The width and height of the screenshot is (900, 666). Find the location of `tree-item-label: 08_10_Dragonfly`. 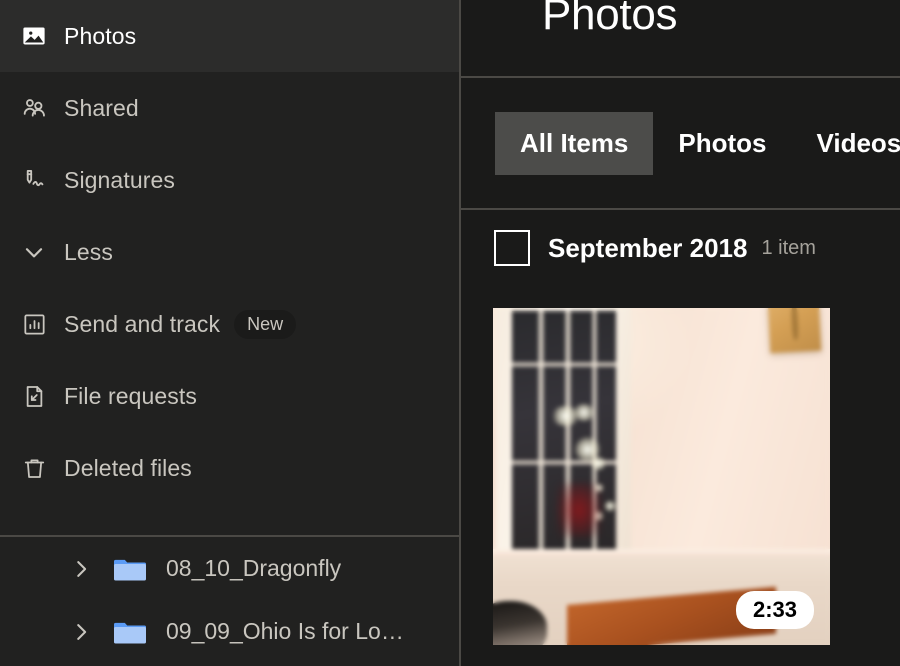

tree-item-label: 08_10_Dragonfly is located at coordinates (254, 568).